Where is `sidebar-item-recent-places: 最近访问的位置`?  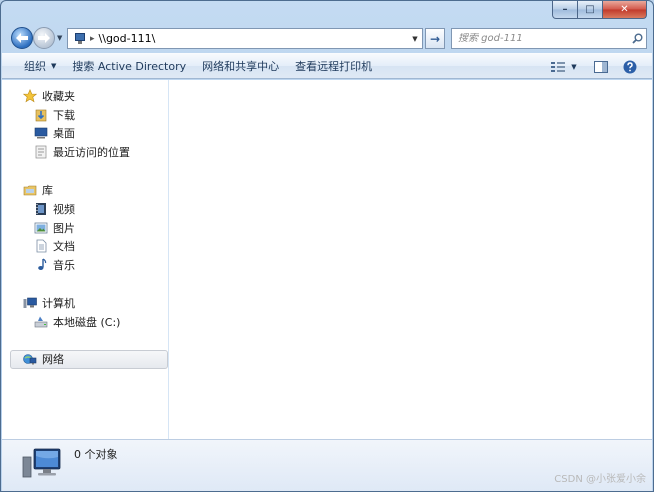
sidebar-item-recent-places: 最近访问的位置 is located at coordinates (81, 152).